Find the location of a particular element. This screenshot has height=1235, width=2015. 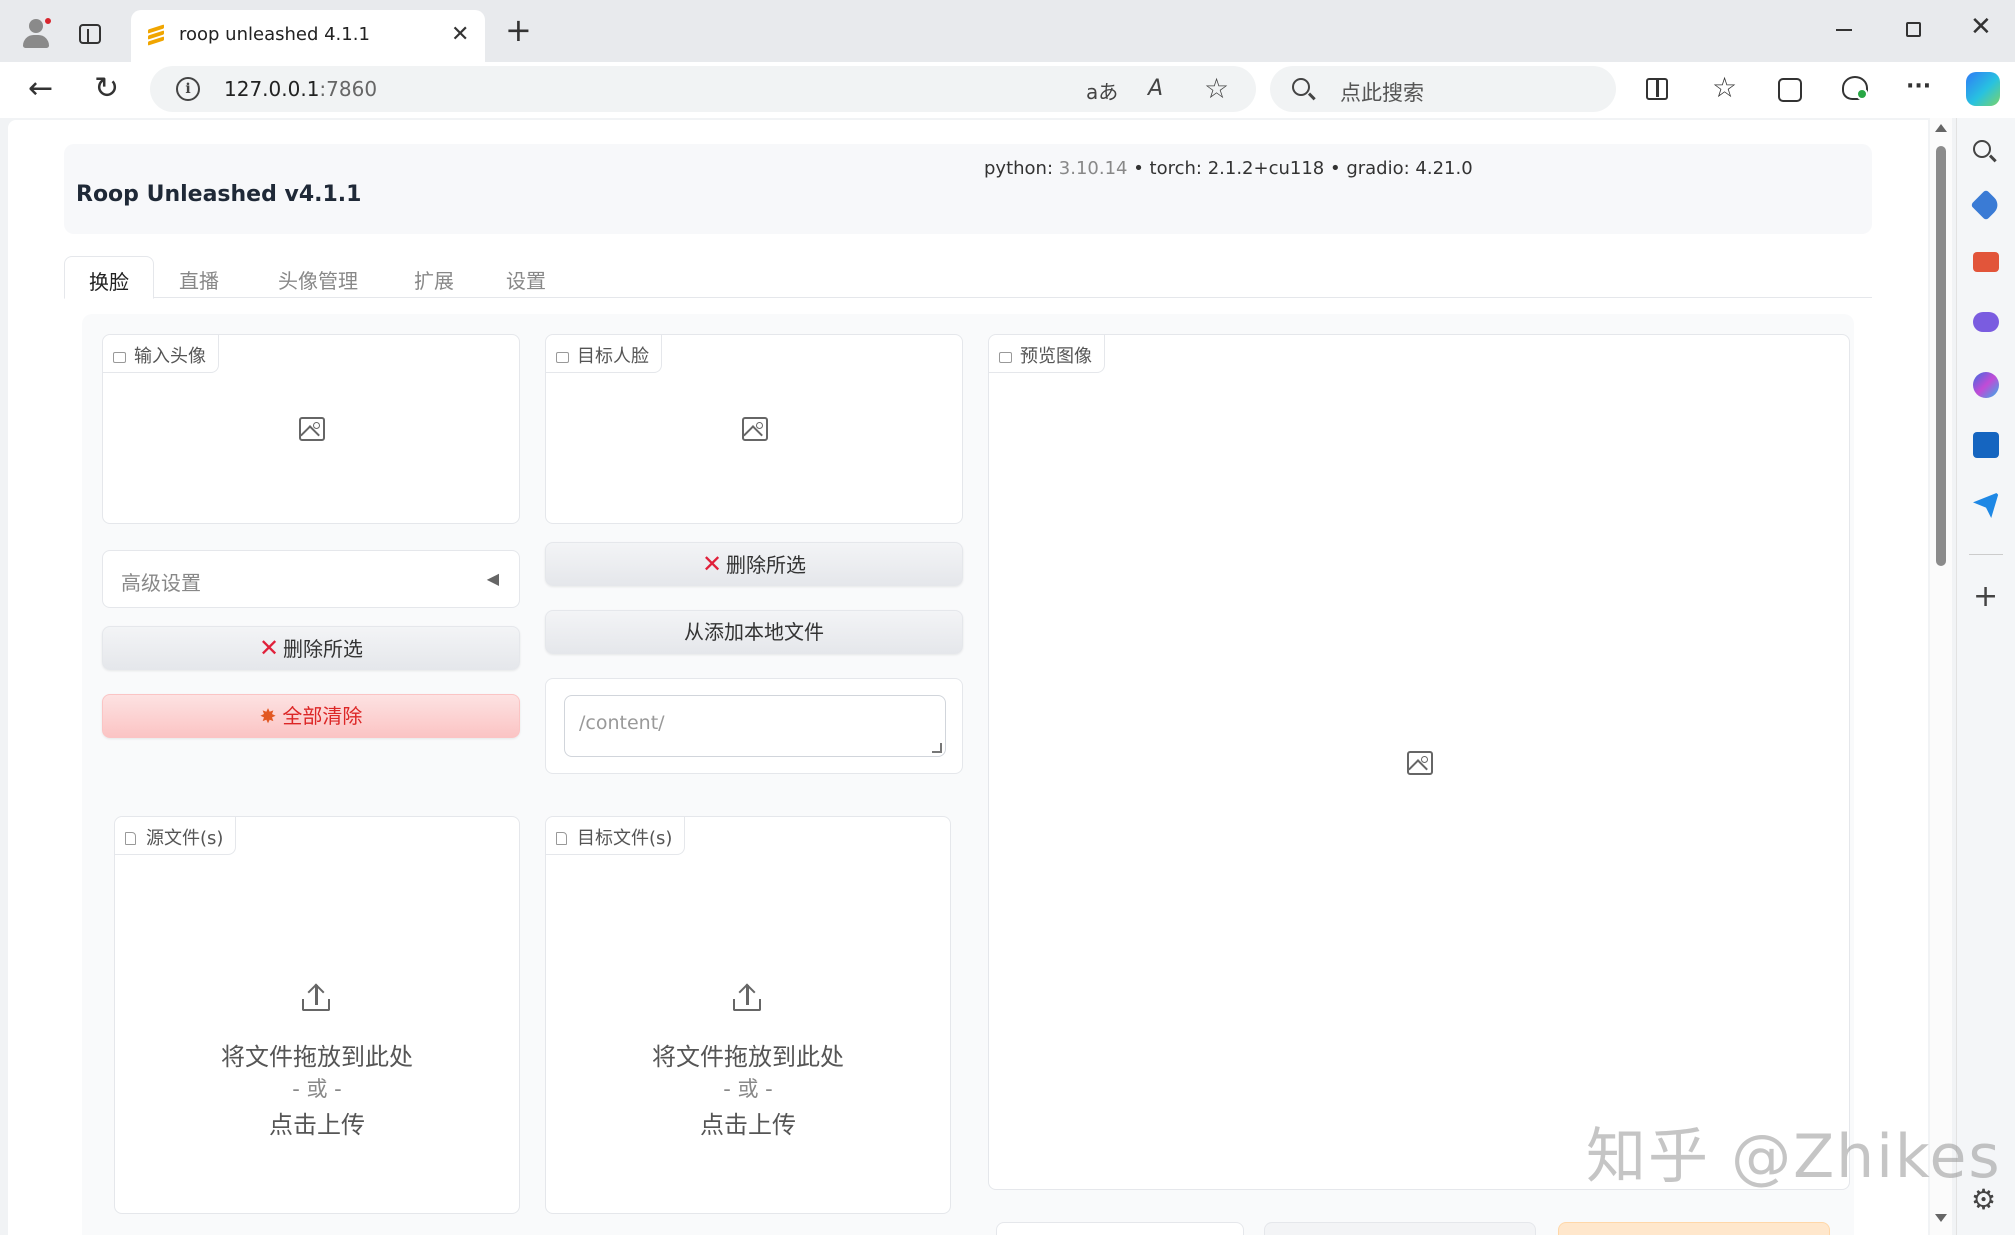

close-tab-icon: ✕ is located at coordinates (460, 34).